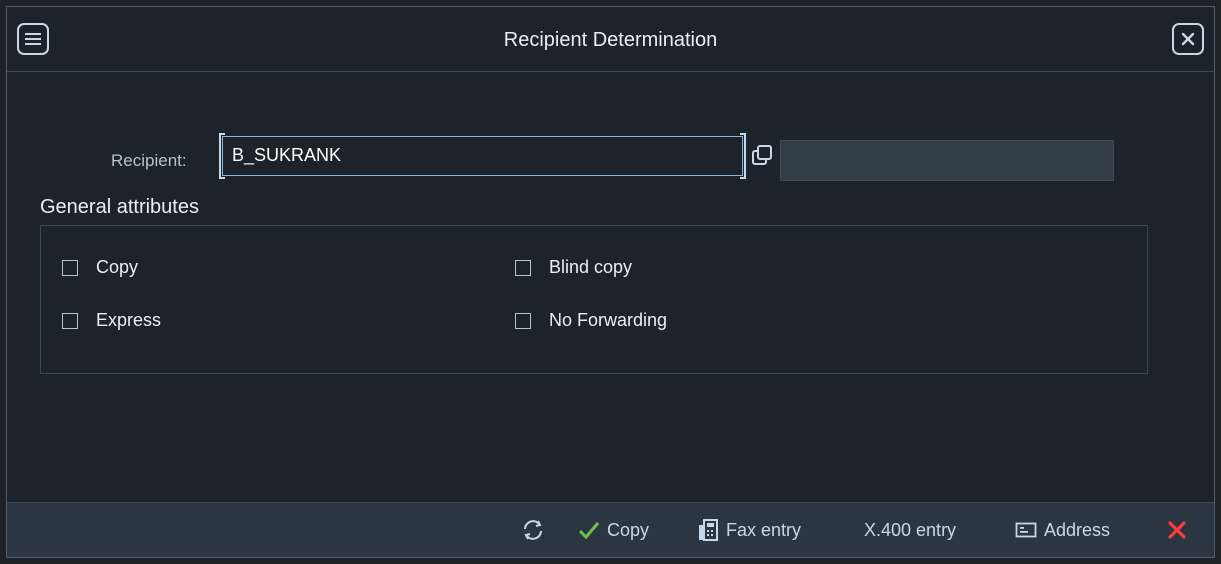  Describe the element at coordinates (129, 320) in the screenshot. I see `express-option-label: Express` at that location.